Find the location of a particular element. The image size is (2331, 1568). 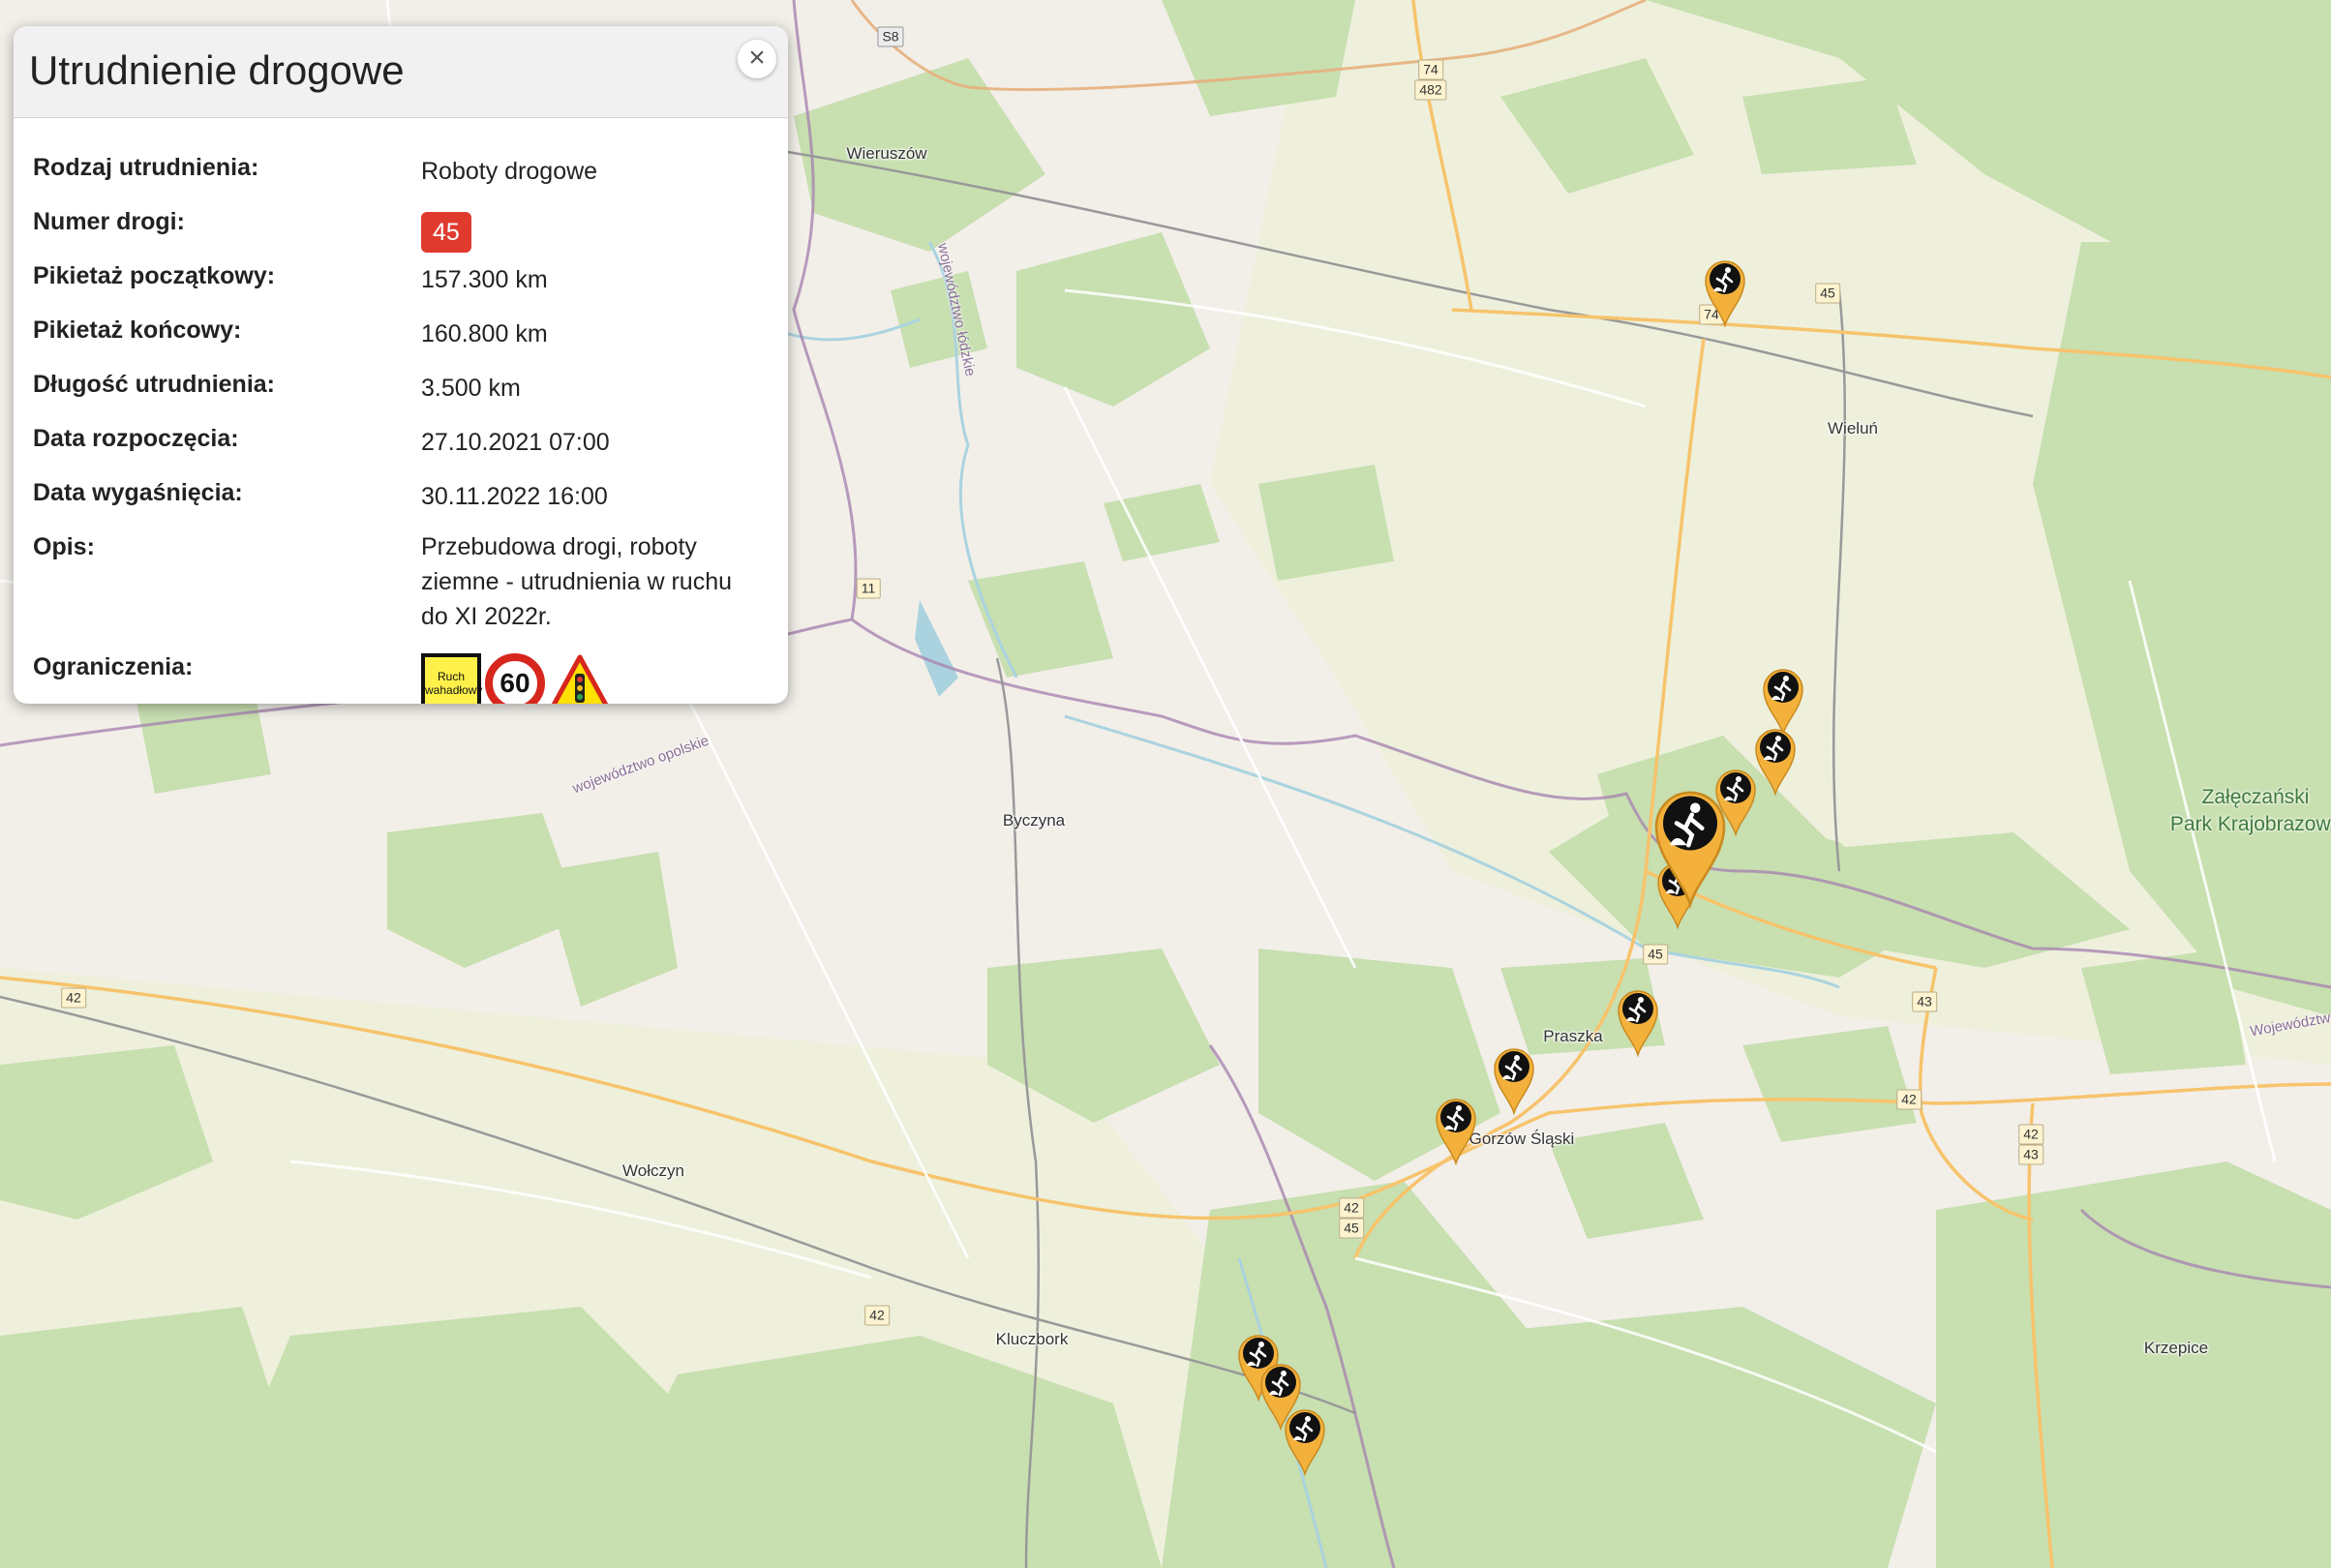

detail-value: 157.300 km is located at coordinates (484, 279).